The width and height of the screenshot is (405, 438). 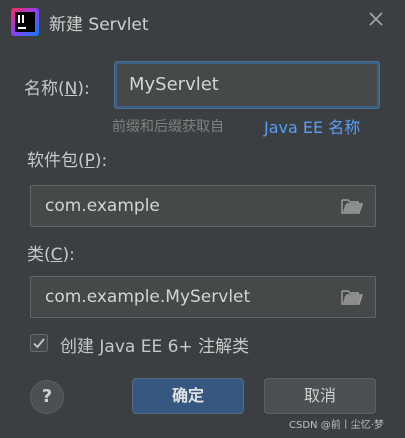 What do you see at coordinates (376, 19) in the screenshot?
I see `close-icon` at bounding box center [376, 19].